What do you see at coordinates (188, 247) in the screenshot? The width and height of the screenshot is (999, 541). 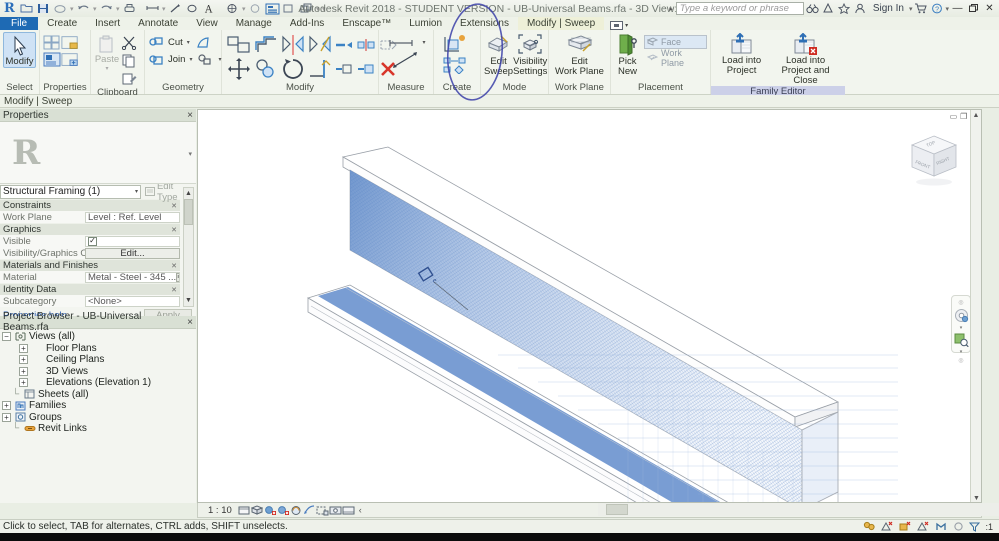 I see `properties-scrollbar: ▲ ▼` at bounding box center [188, 247].